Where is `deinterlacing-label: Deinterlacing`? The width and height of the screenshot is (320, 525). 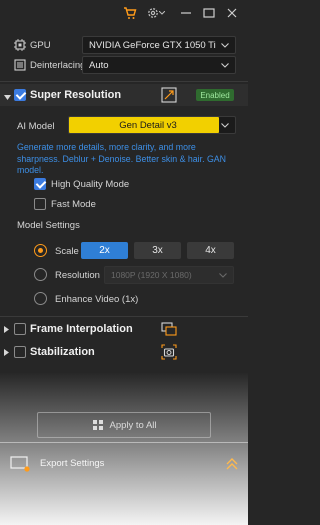
deinterlacing-label: Deinterlacing is located at coordinates (58, 65).